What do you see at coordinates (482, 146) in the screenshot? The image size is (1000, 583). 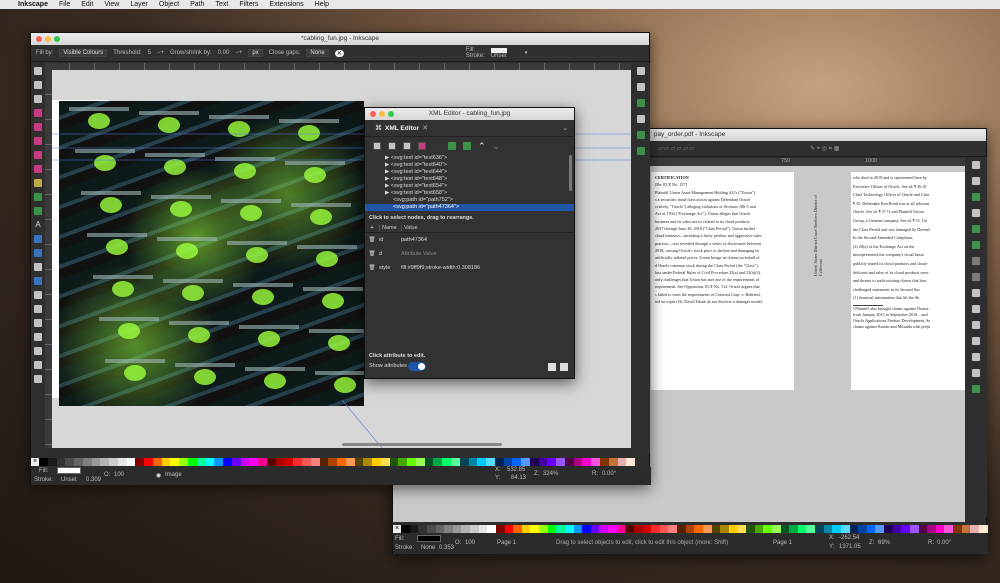 I see `raise-node-icon: ⌃` at bounding box center [482, 146].